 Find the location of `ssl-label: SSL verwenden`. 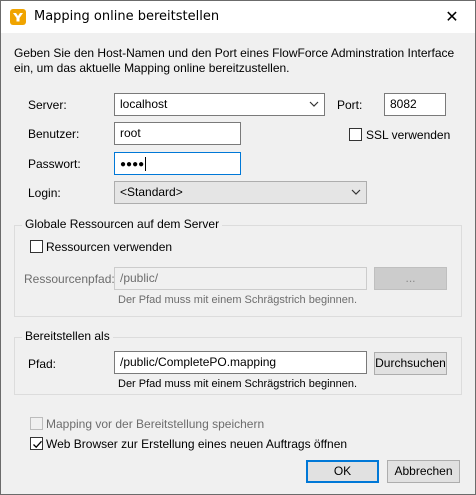

ssl-label: SSL verwenden is located at coordinates (408, 135).